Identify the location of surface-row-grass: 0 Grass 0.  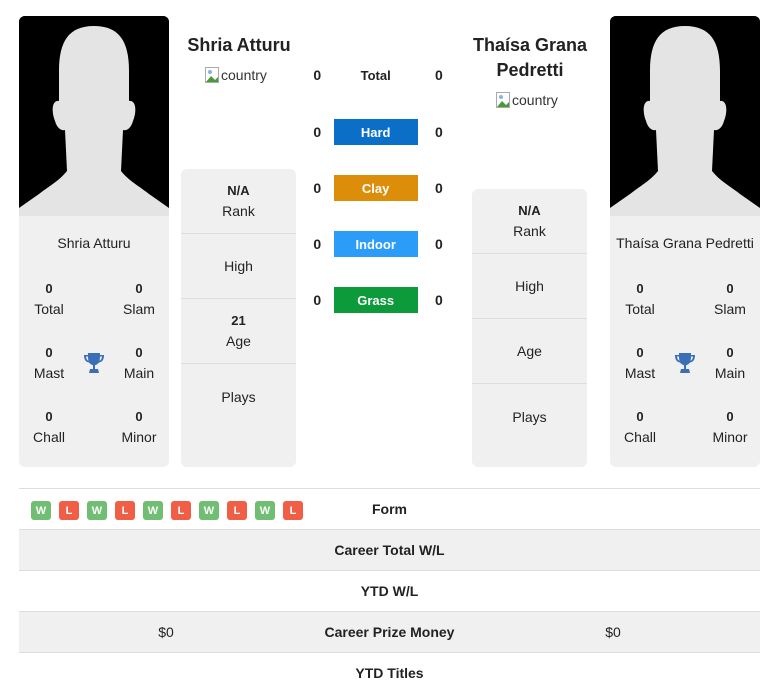
(380, 300).